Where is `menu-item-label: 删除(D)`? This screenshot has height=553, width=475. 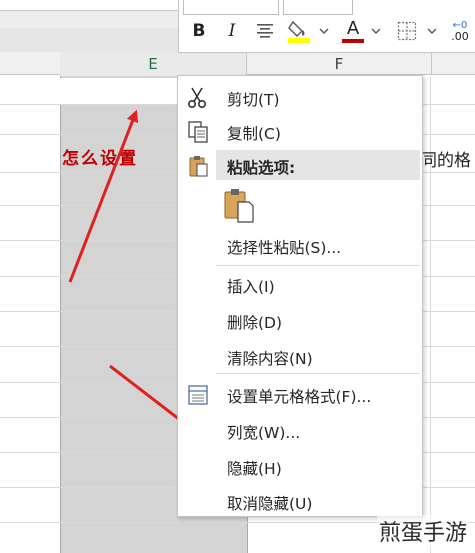 menu-item-label: 删除(D) is located at coordinates (255, 323).